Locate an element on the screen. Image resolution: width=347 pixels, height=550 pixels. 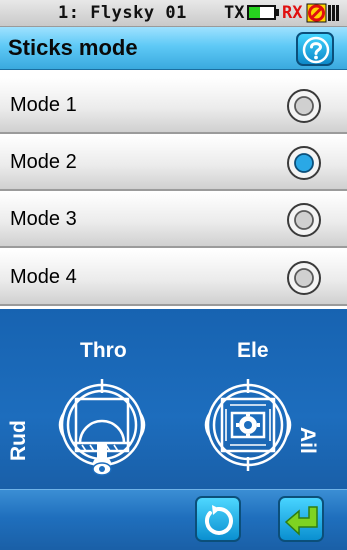
model-name: 1: Flysky 01 is located at coordinates (122, 13).